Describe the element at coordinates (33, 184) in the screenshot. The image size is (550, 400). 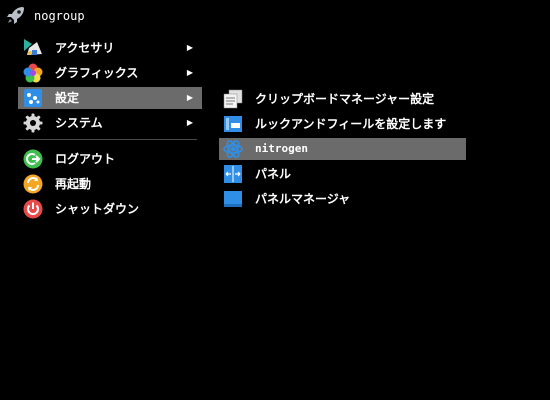
I see `reboot-icon` at that location.